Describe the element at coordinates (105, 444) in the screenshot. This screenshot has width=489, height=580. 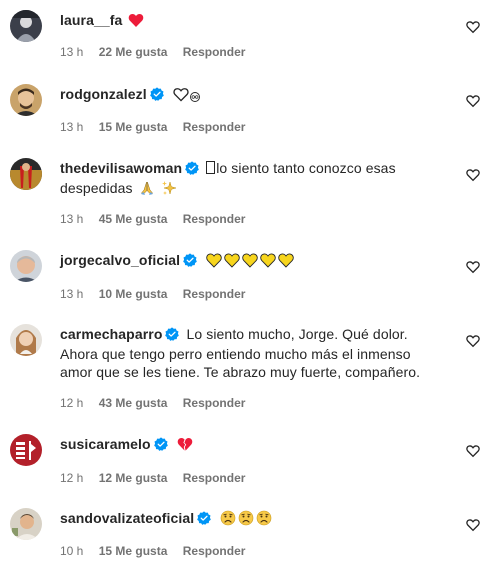
I see `username: susicaramelo` at that location.